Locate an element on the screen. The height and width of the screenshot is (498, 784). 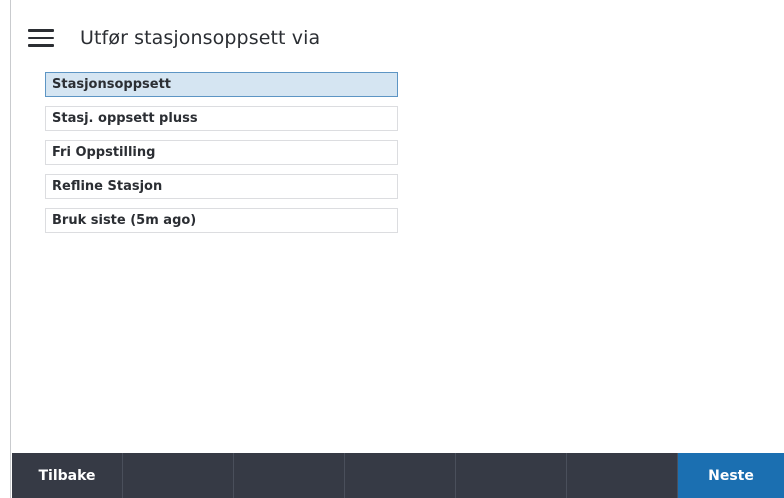
option-station-setup: Stasjonsoppsett is located at coordinates (221, 84).